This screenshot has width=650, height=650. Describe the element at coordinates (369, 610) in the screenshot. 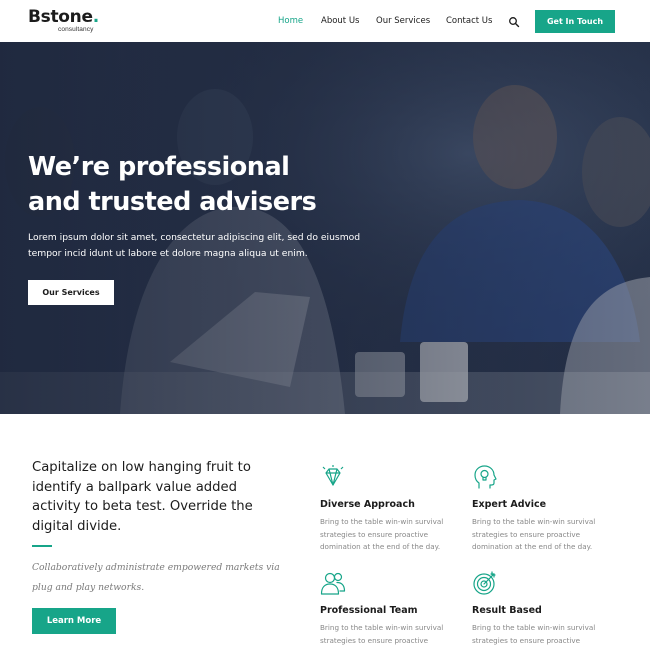

I see `feature-title: Professional Team` at that location.